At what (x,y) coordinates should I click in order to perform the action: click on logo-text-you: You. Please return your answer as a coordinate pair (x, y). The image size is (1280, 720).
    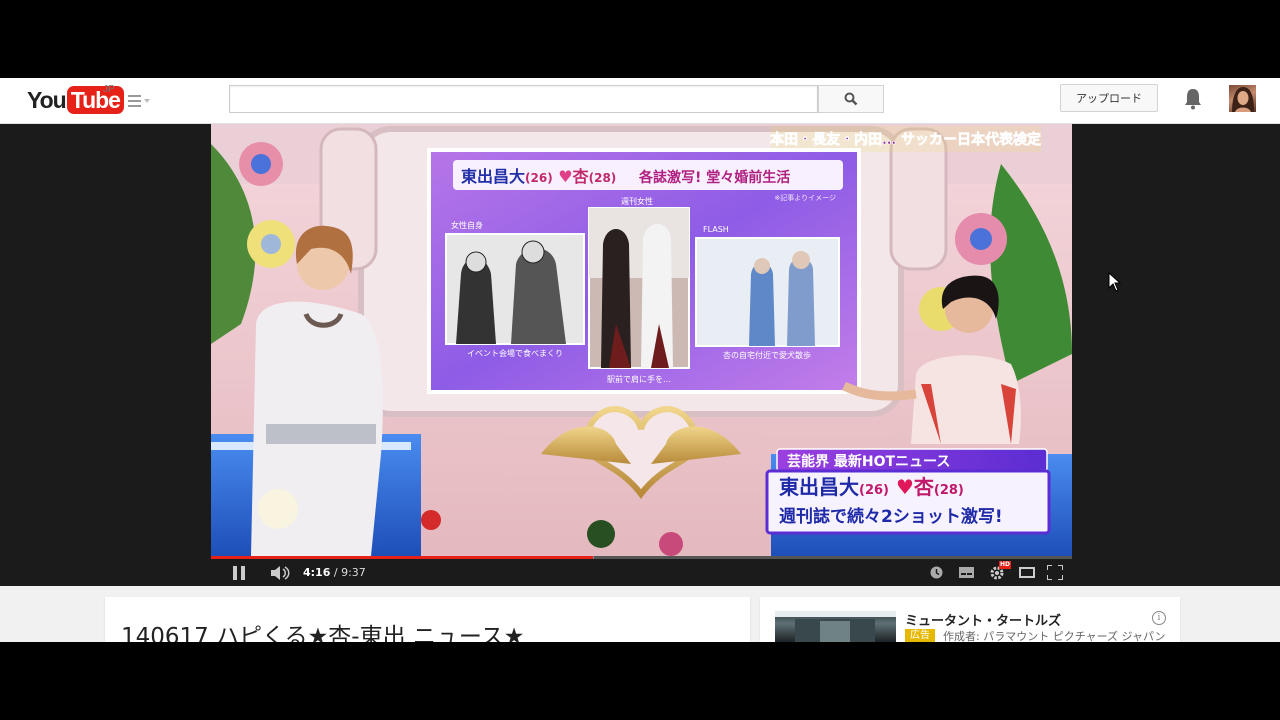
    Looking at the image, I should click on (47, 99).